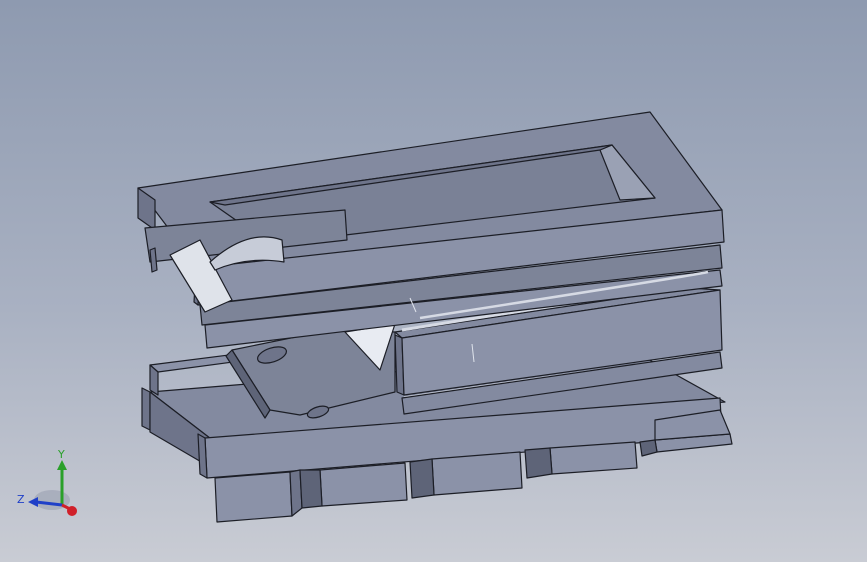  Describe the element at coordinates (61, 454) in the screenshot. I see `y-axis-label: Y` at that location.